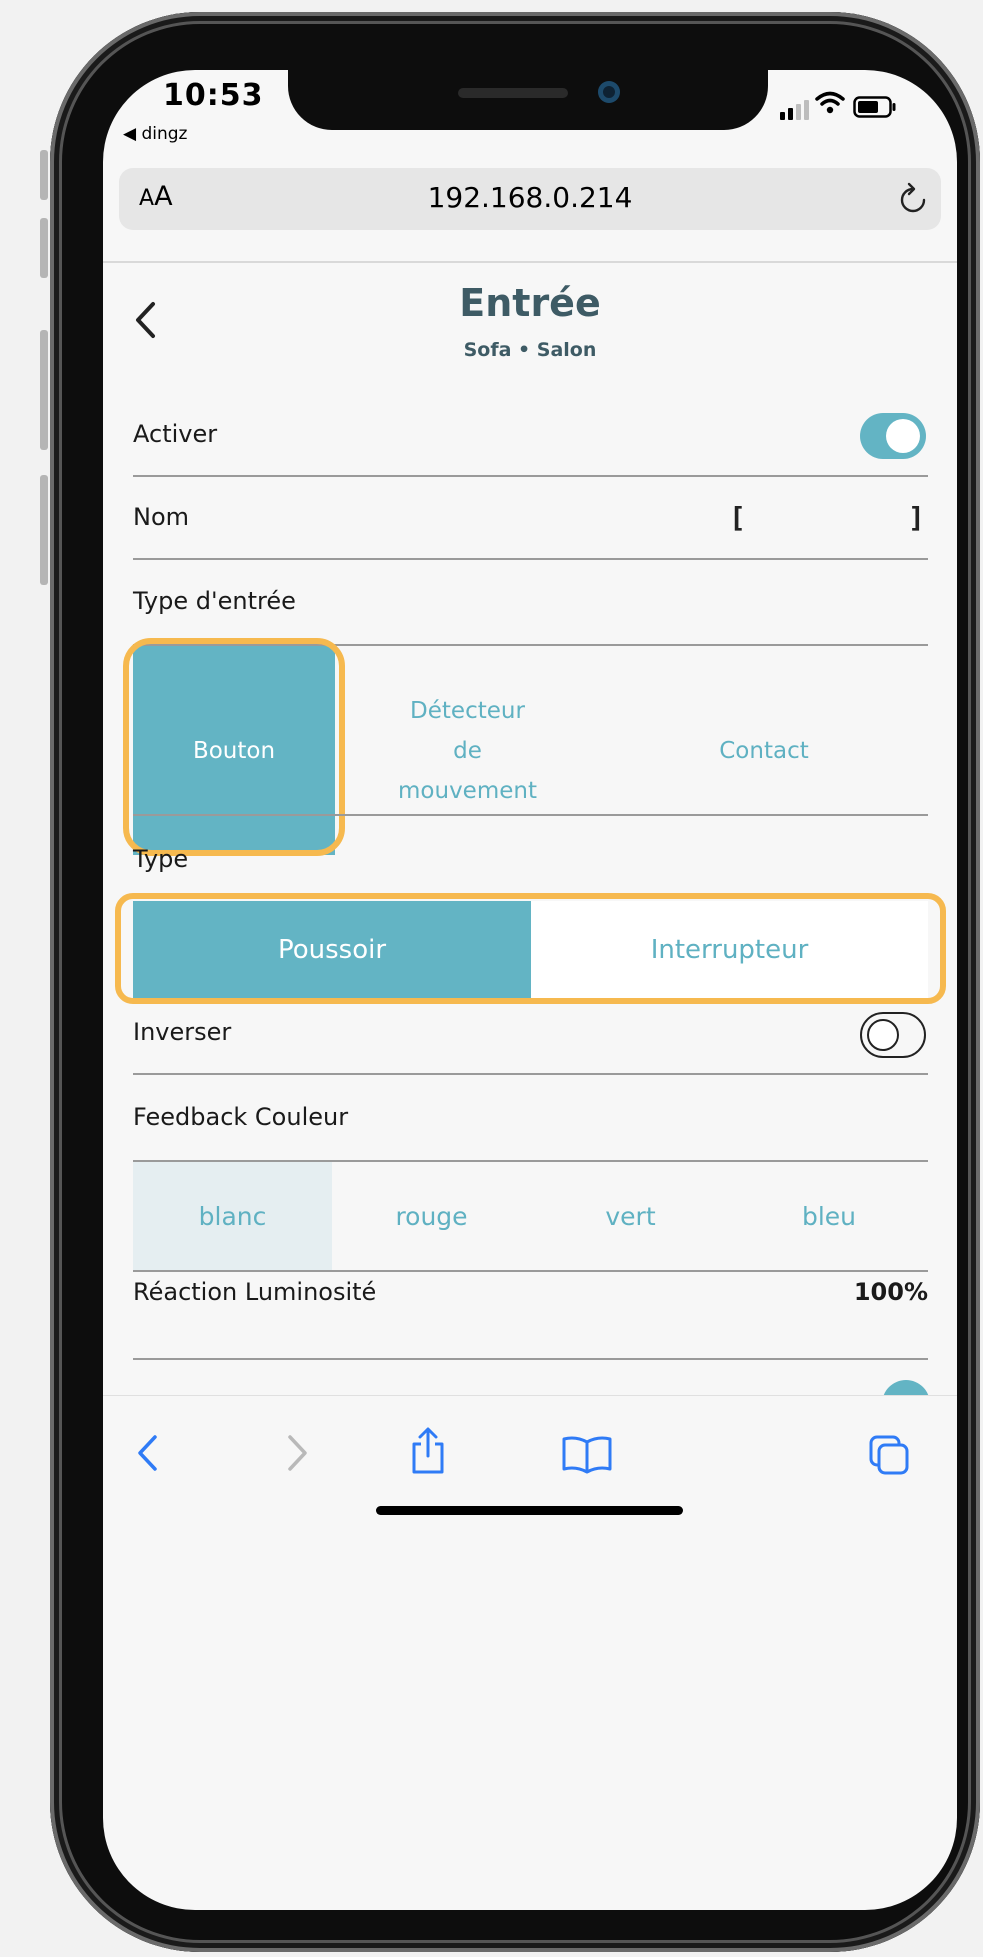 Image resolution: width=983 pixels, height=1957 pixels. What do you see at coordinates (530, 350) in the screenshot?
I see `page-subtitle: Sofa • Salon` at bounding box center [530, 350].